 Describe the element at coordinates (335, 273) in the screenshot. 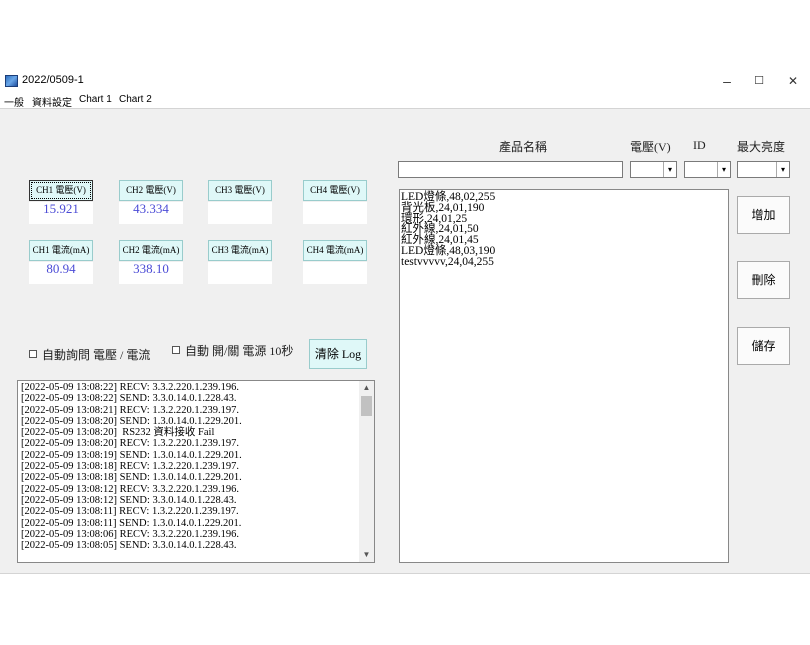

I see `ch4-current-value` at that location.